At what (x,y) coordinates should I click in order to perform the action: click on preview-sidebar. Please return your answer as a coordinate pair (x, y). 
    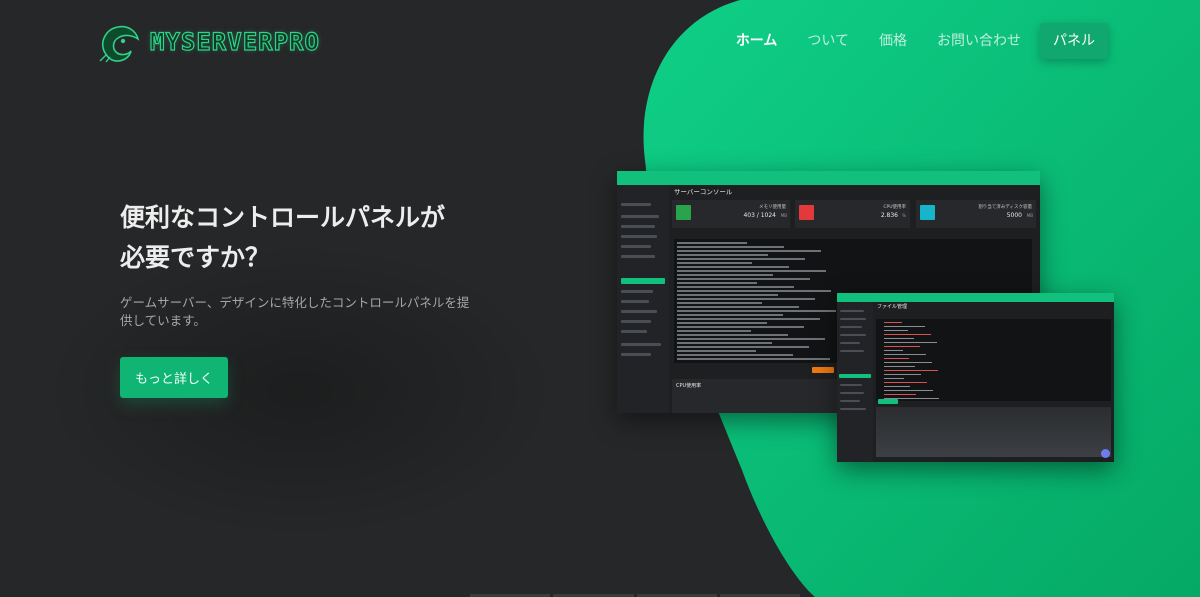
    Looking at the image, I should click on (643, 299).